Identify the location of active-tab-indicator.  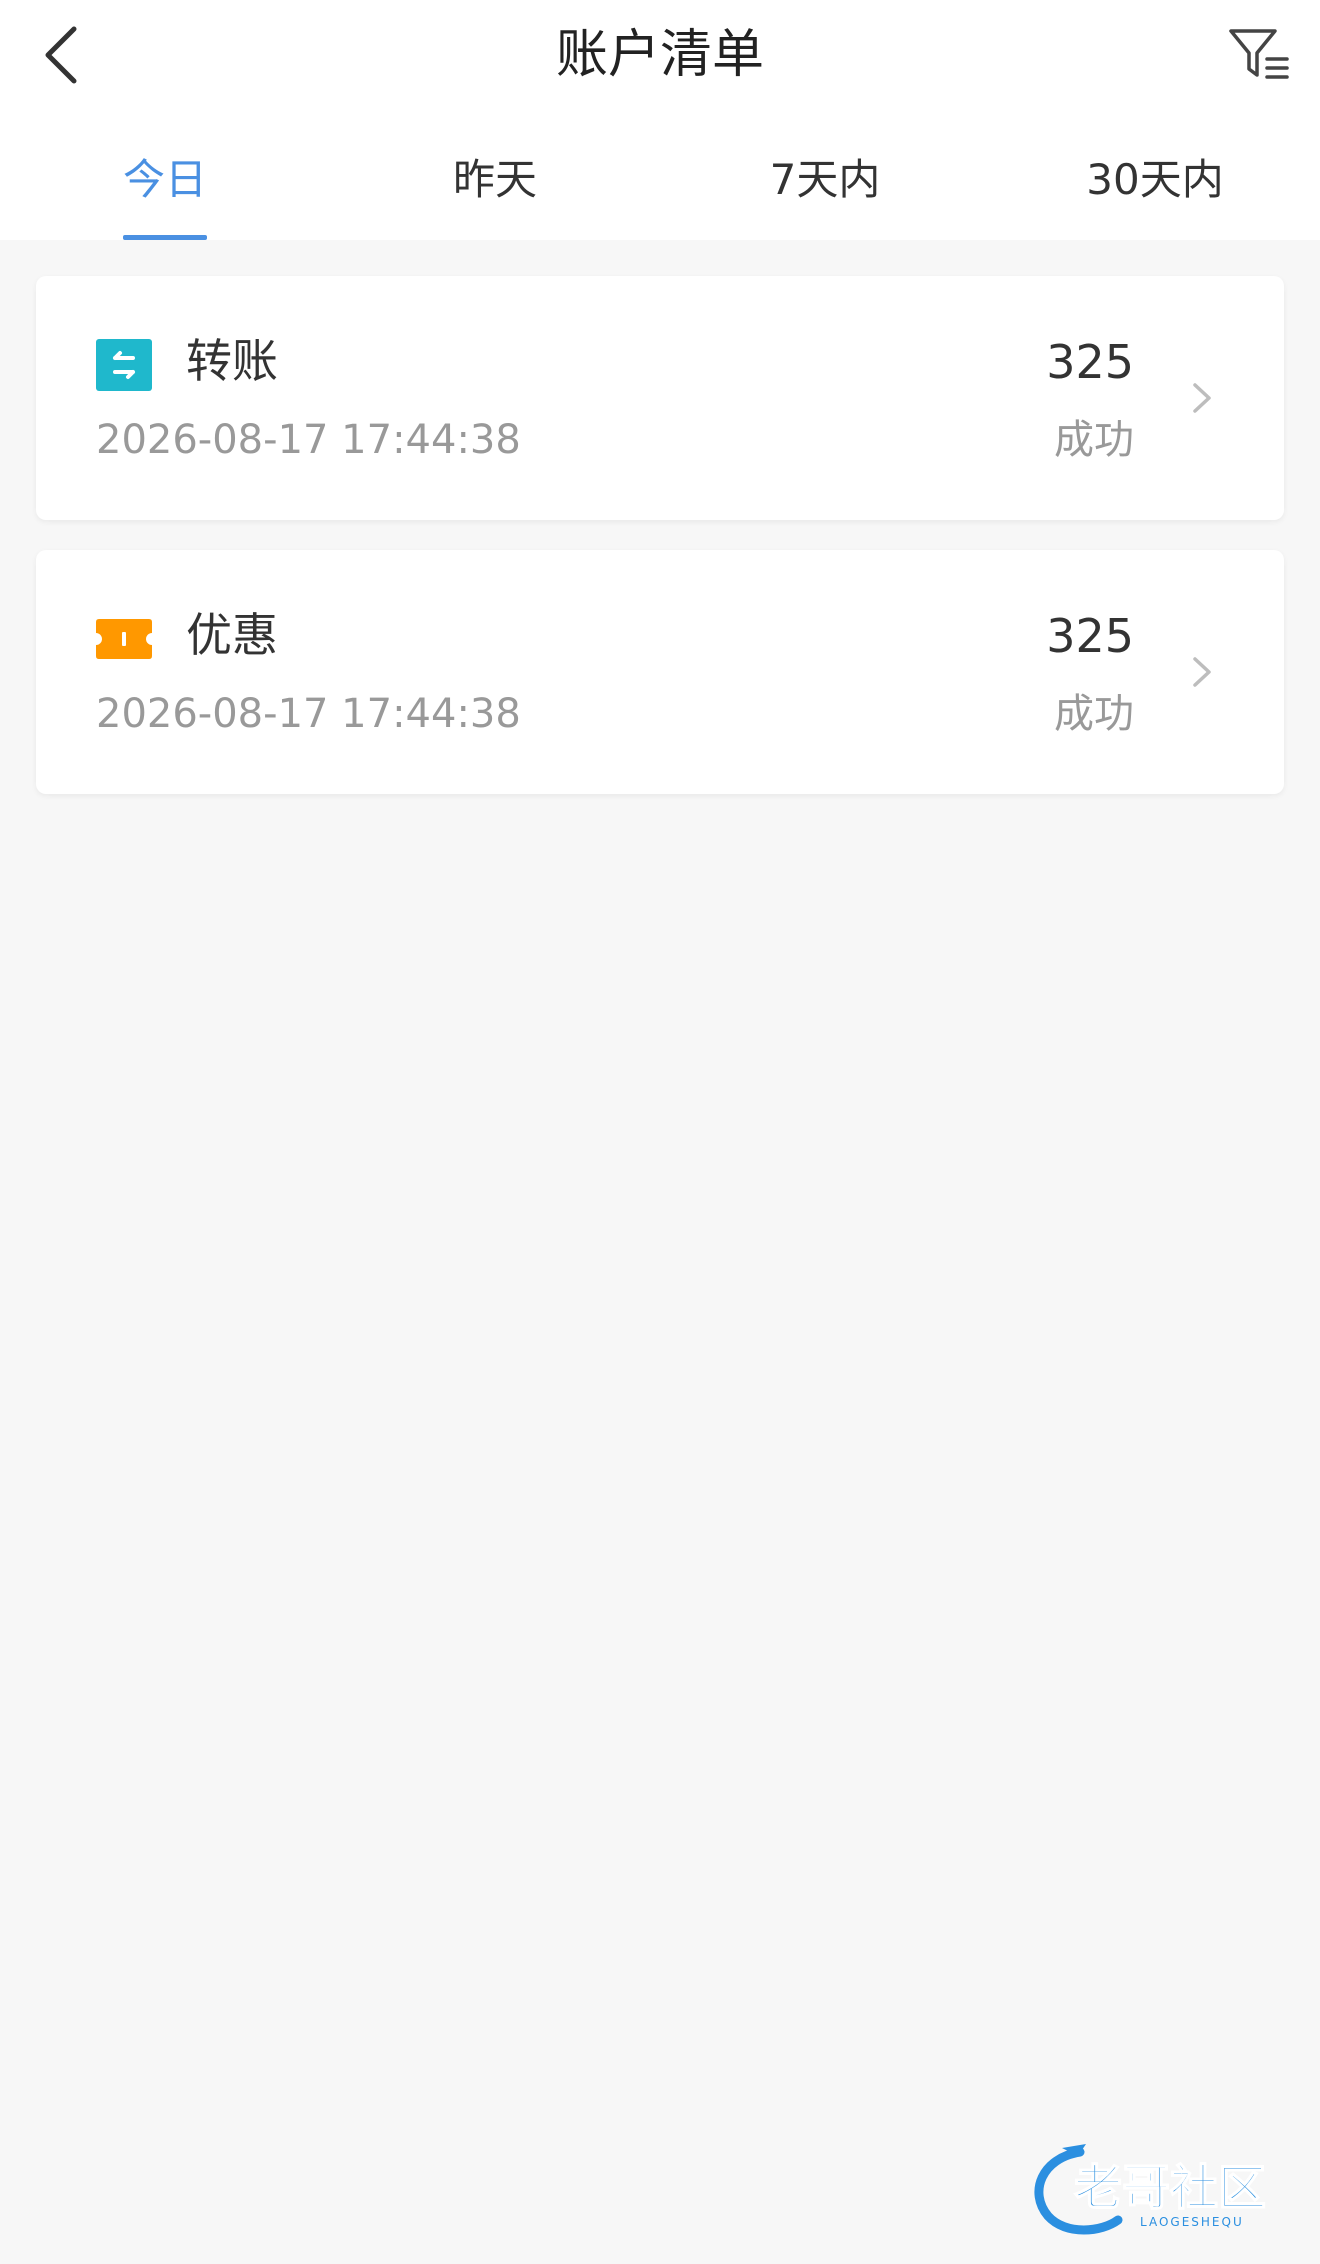
(165, 237).